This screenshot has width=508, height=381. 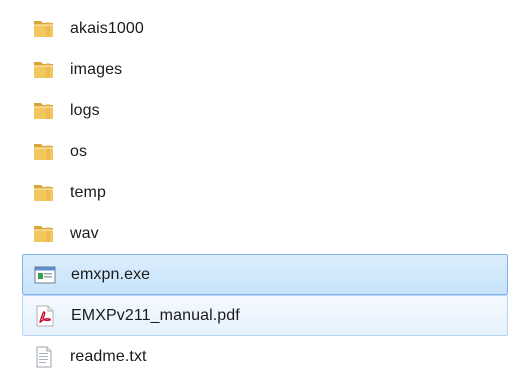 I want to click on file-name: wav, so click(x=84, y=233).